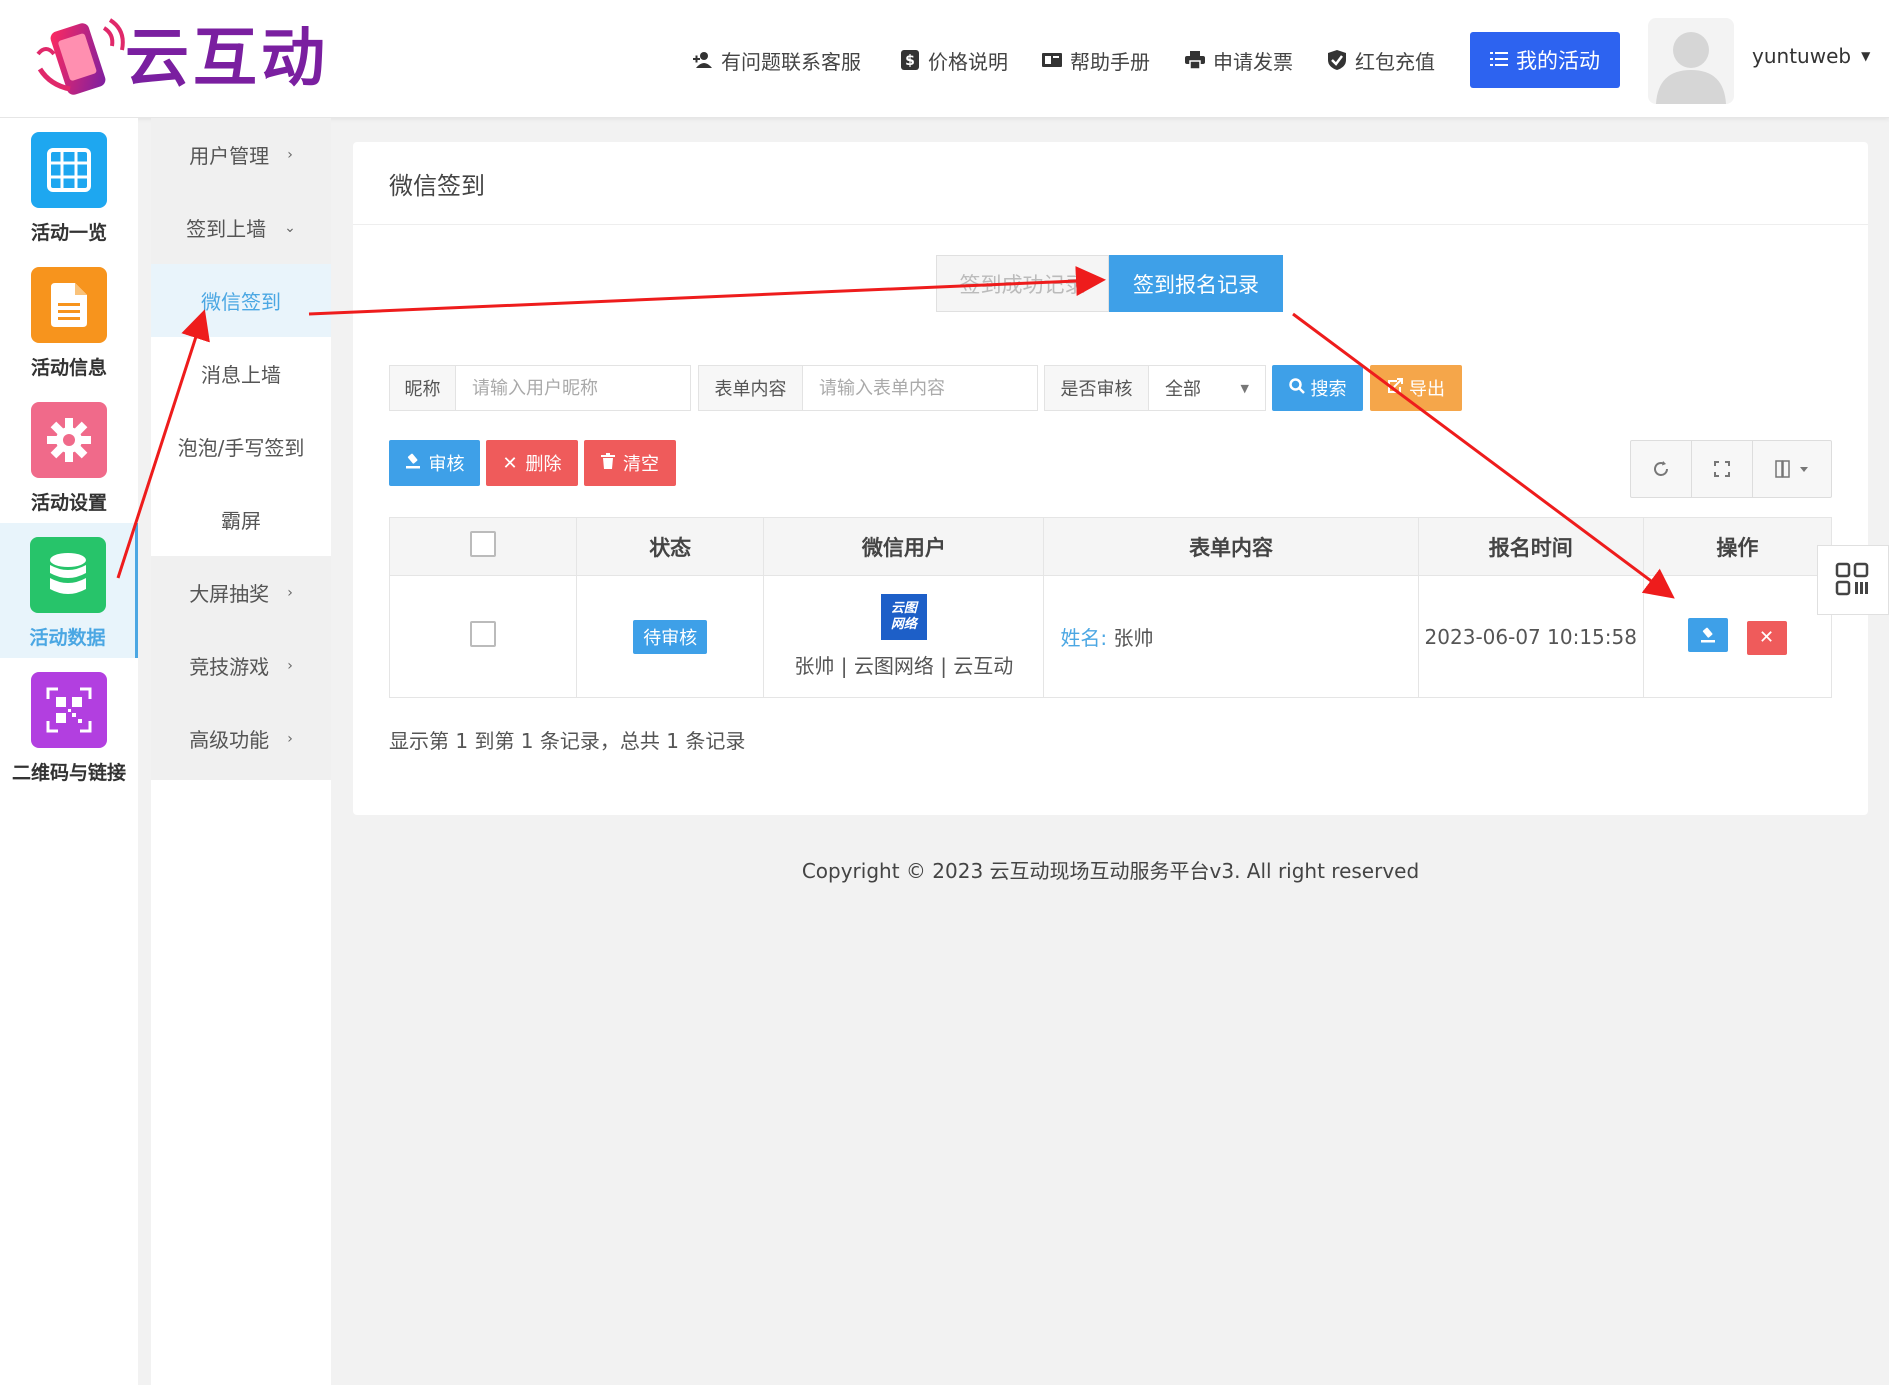  What do you see at coordinates (703, 60) in the screenshot?
I see `add-user-icon` at bounding box center [703, 60].